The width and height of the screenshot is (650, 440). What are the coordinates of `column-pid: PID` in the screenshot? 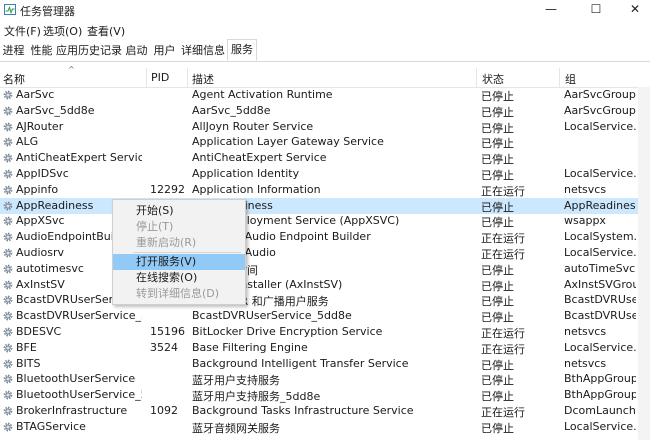 It's located at (160, 77).